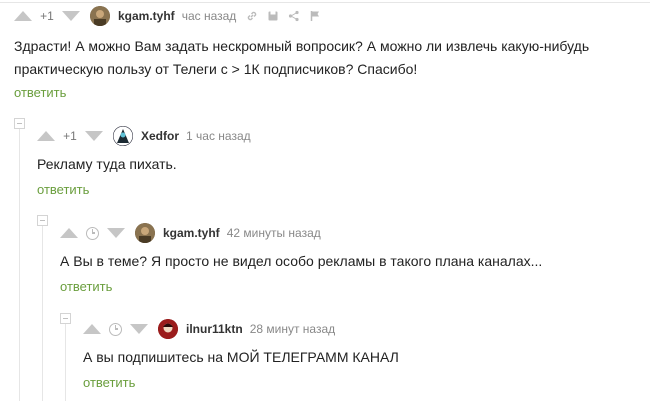  Describe the element at coordinates (214, 329) in the screenshot. I see `author-name: ilnur11ktn` at that location.